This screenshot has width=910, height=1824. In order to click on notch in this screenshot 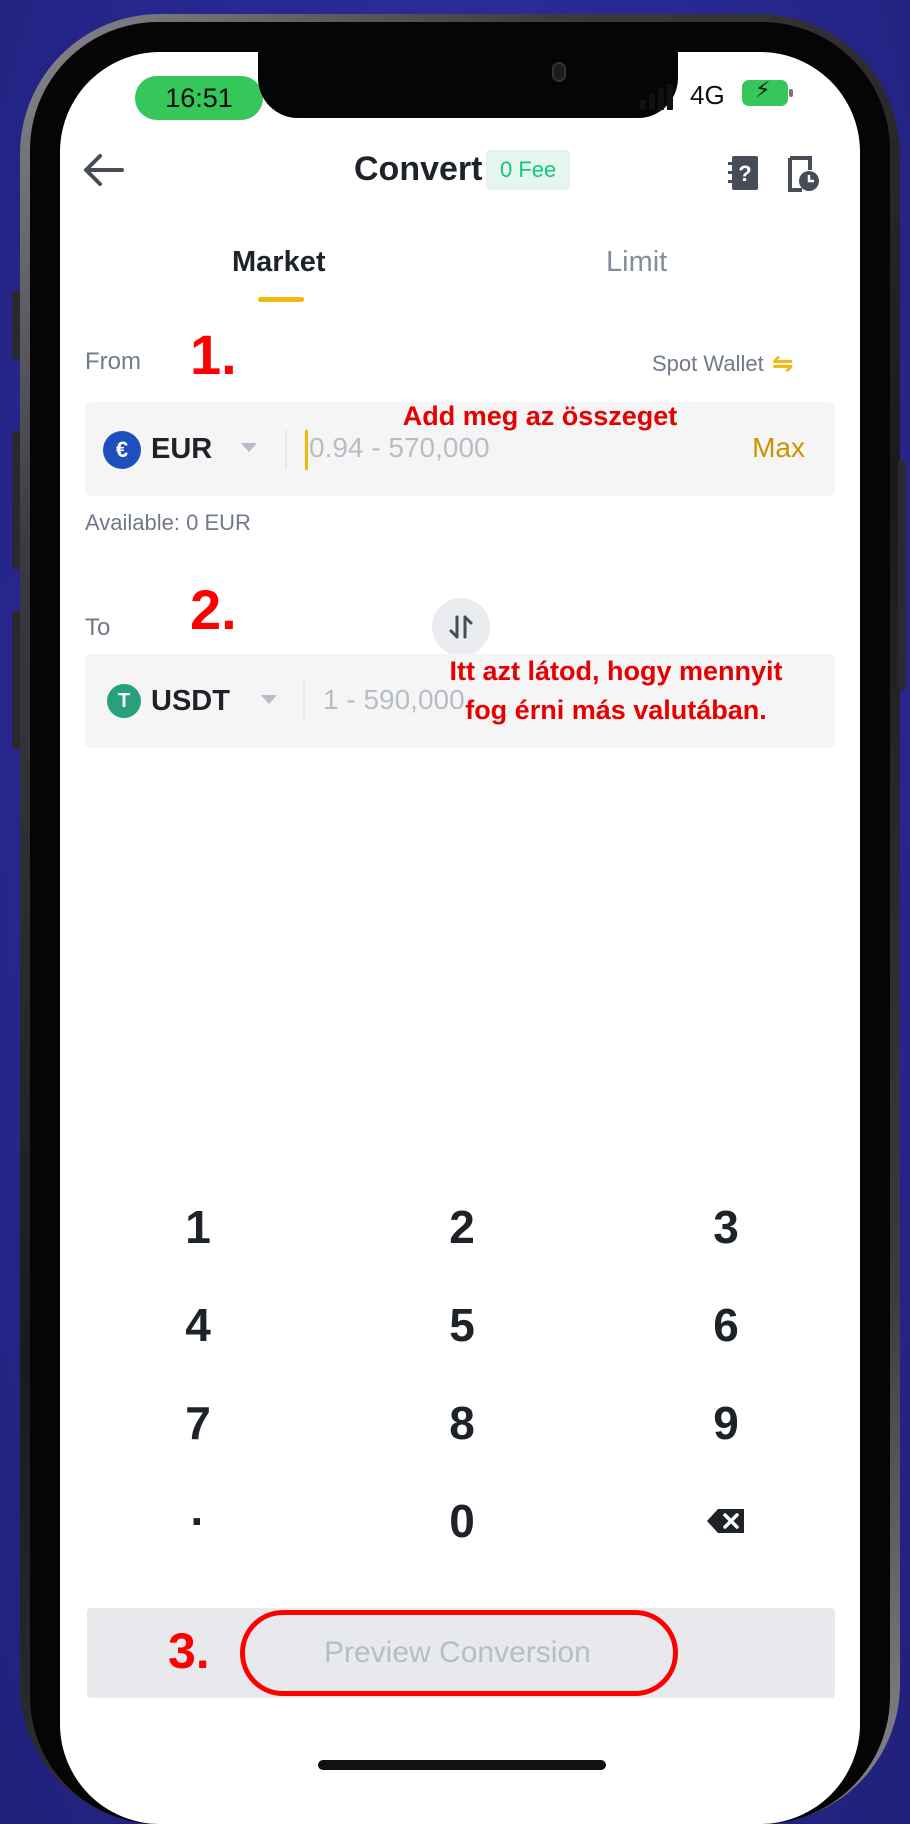, I will do `click(468, 85)`.